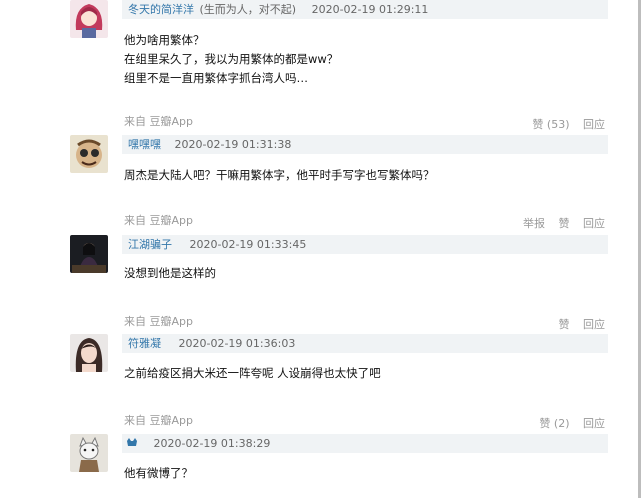 The width and height of the screenshot is (641, 498). I want to click on comment-text: 他为啥用繁体？, so click(164, 40).